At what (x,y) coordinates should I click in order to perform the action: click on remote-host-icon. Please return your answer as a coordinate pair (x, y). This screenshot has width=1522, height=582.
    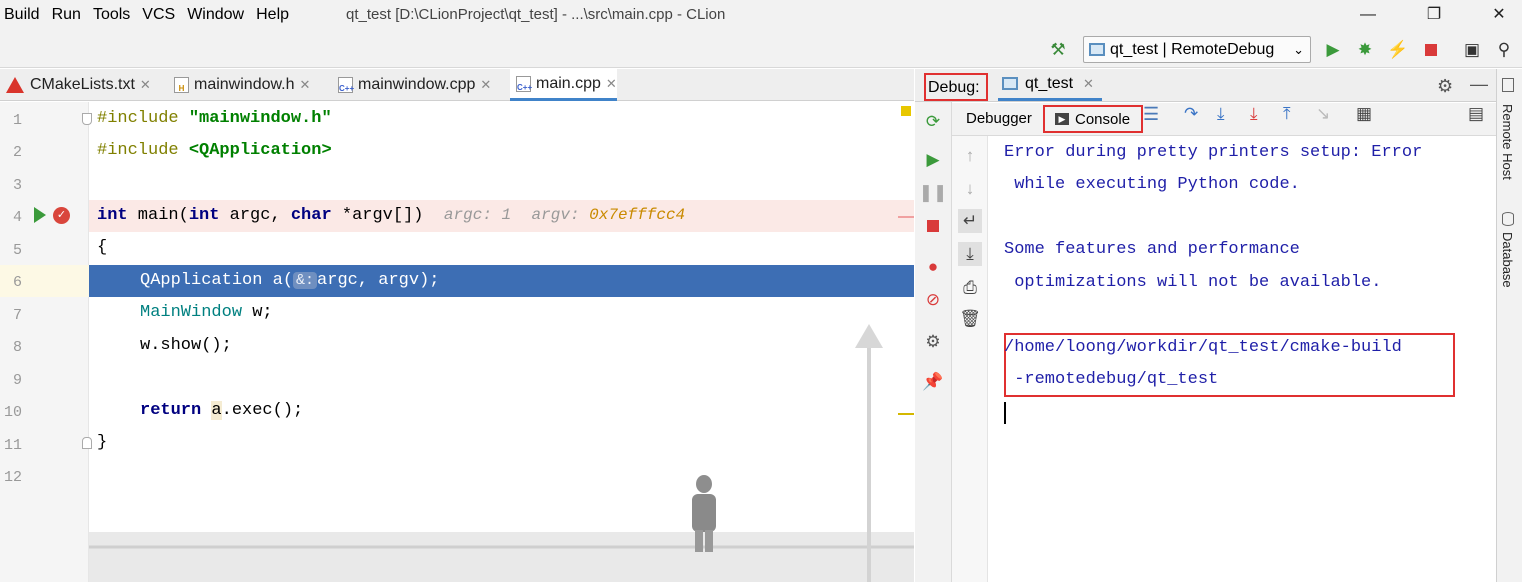
    Looking at the image, I should click on (1508, 85).